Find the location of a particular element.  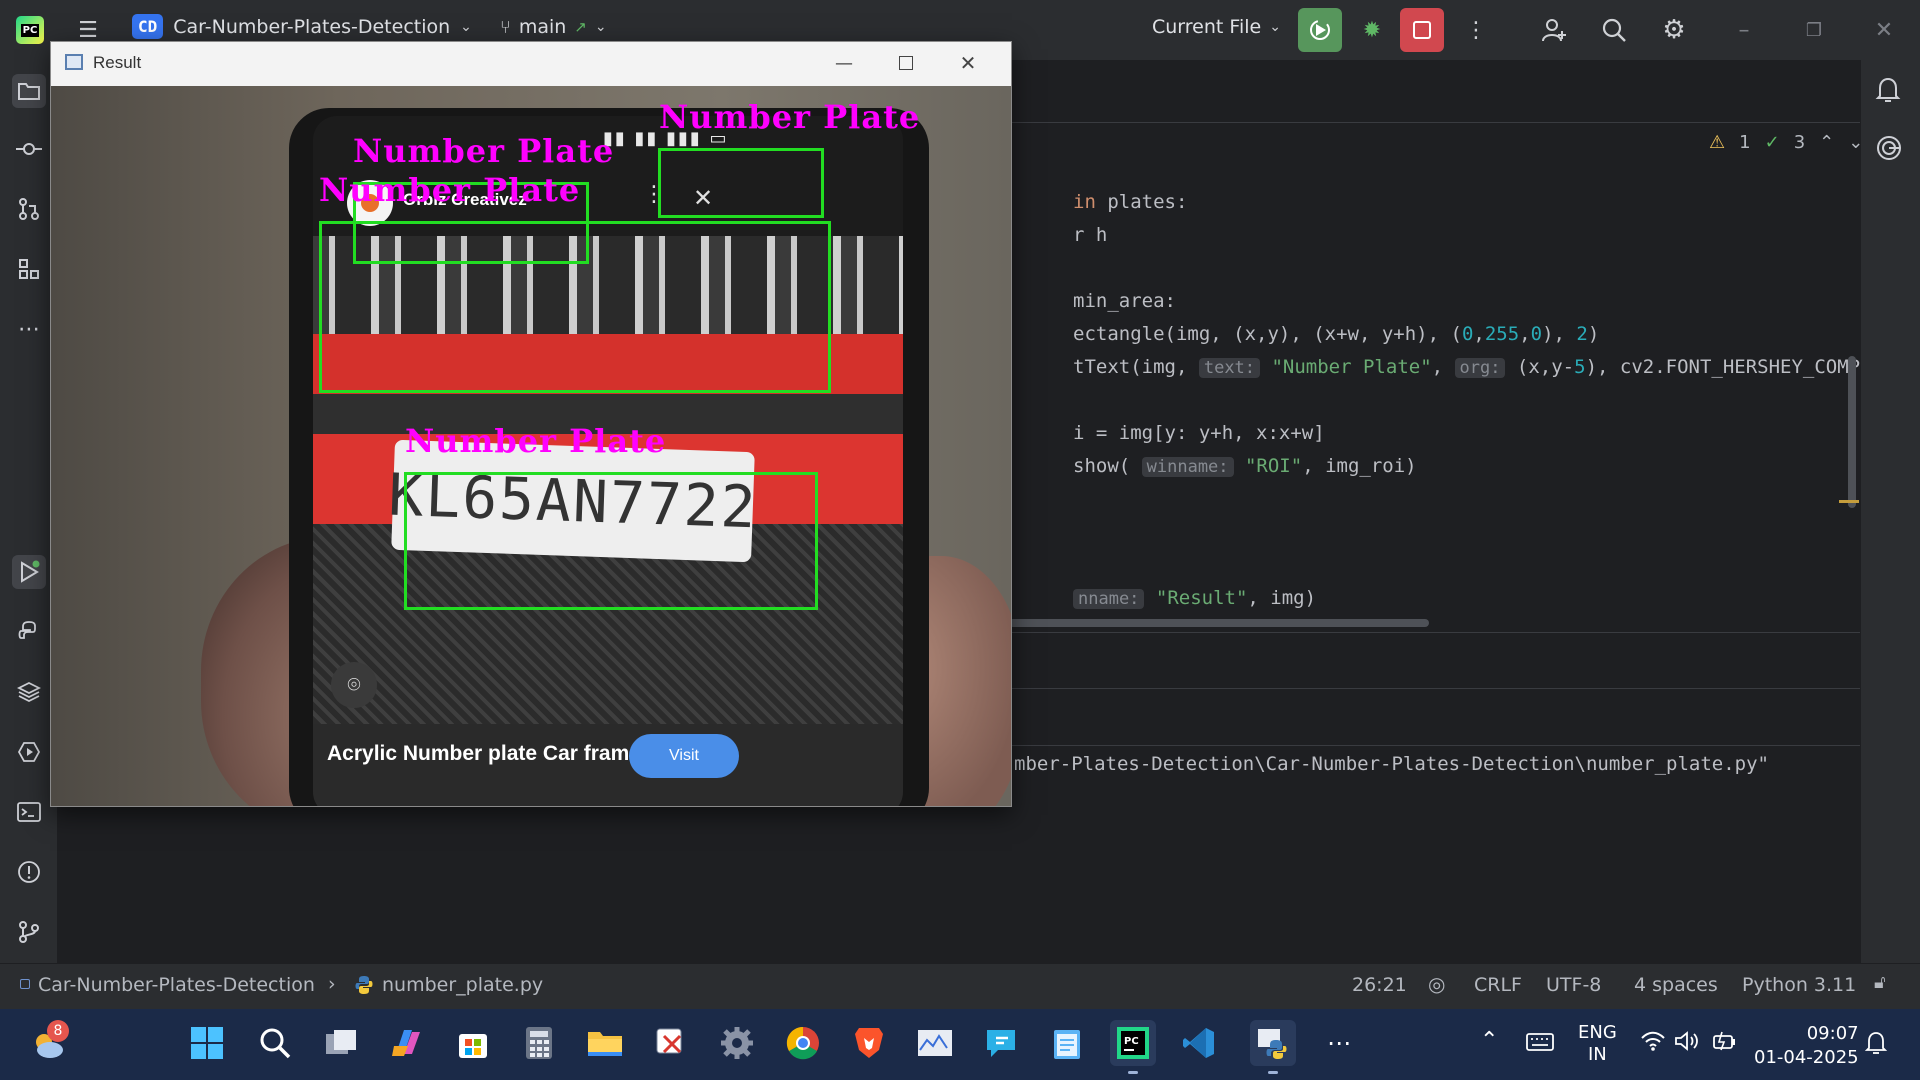

system-clock: 09:07 01-04-2025 is located at coordinates (1806, 1046).